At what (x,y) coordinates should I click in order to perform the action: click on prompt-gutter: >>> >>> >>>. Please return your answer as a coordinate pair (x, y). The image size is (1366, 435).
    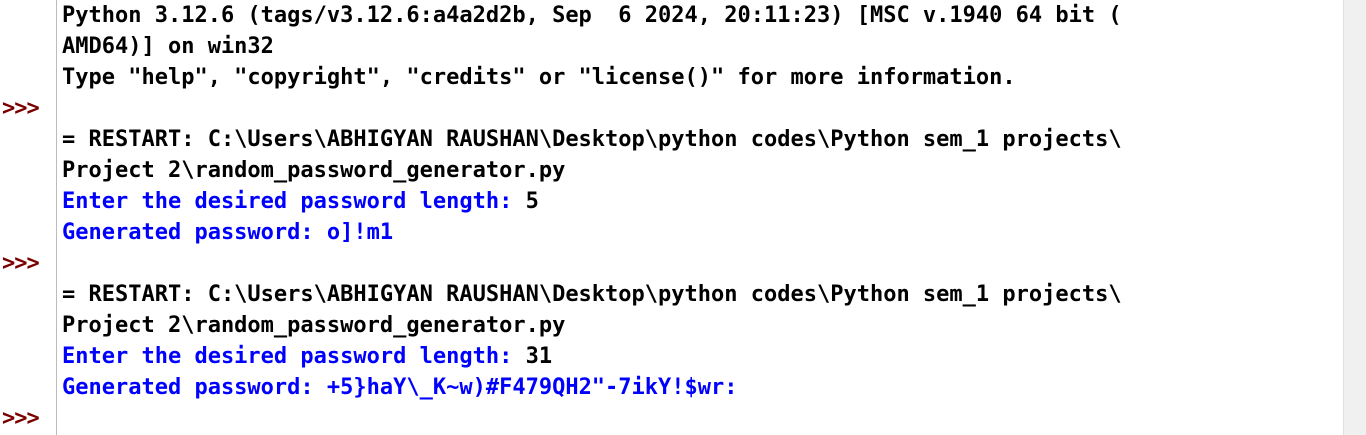
    Looking at the image, I should click on (28, 217).